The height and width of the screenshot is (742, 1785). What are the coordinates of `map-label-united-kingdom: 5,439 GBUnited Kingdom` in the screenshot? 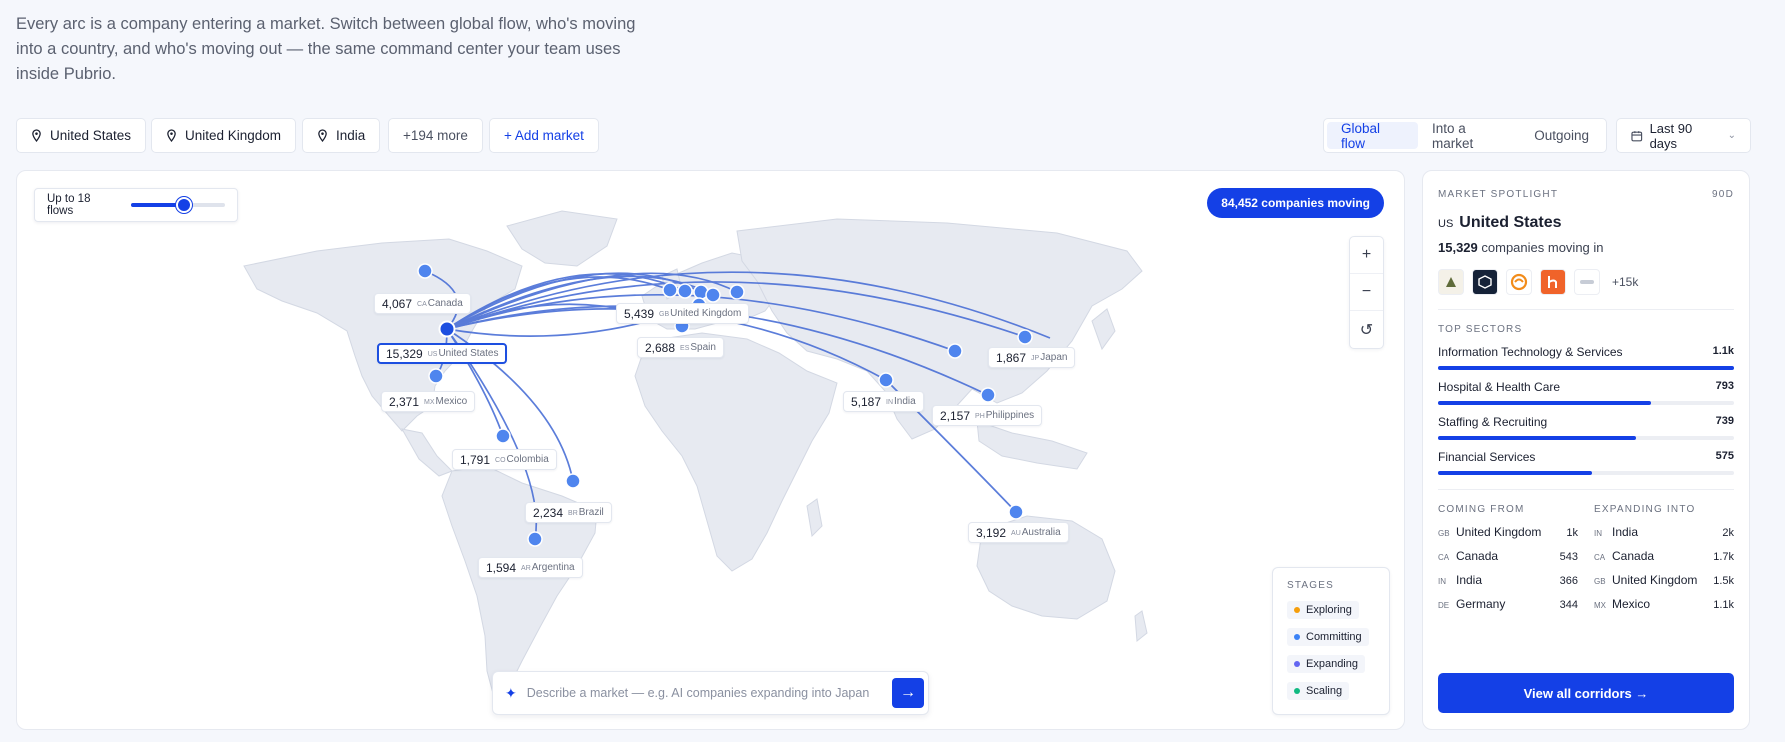 It's located at (683, 313).